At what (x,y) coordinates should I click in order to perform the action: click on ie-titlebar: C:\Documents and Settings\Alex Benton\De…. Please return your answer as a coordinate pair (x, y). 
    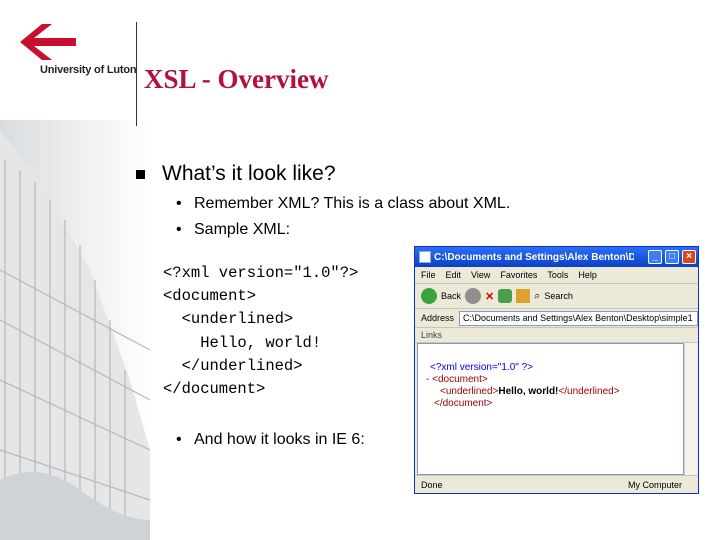
    Looking at the image, I should click on (556, 257).